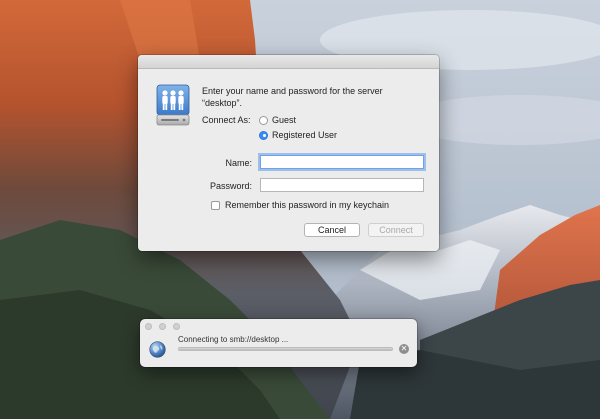  I want to click on remember-keychain-option: Remember this password in my keychain, so click(300, 205).